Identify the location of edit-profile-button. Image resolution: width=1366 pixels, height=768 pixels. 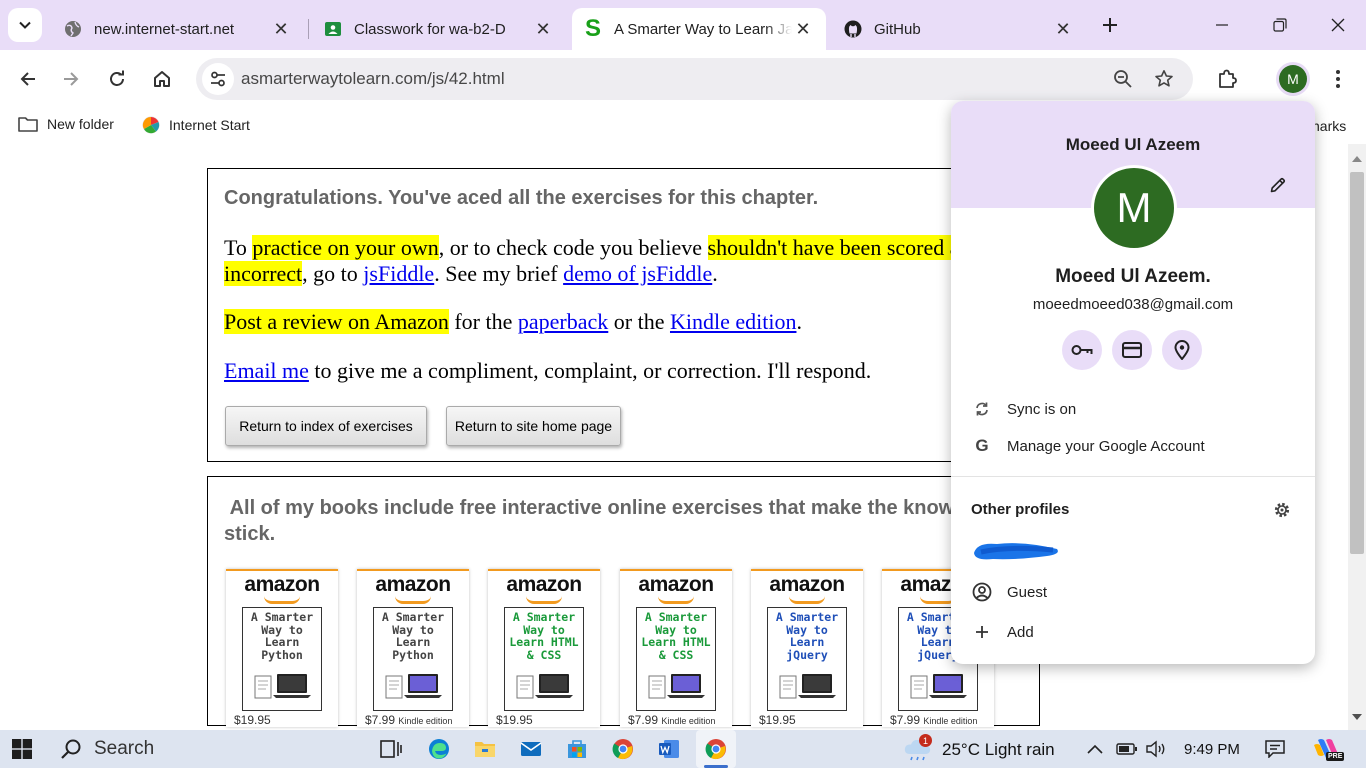
(1278, 185).